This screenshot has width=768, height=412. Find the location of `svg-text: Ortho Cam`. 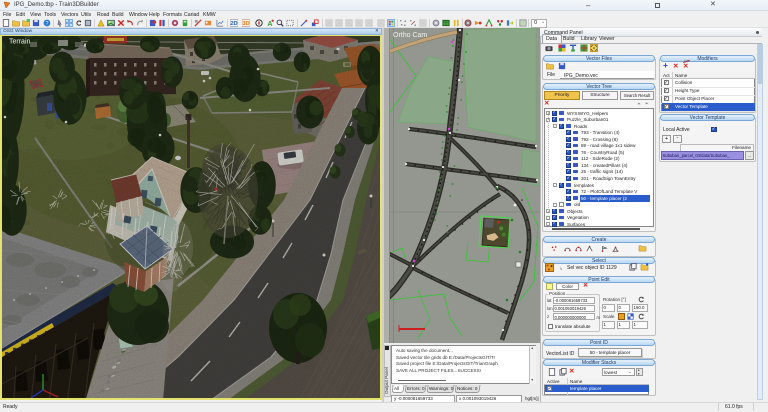

svg-text: Ortho Cam is located at coordinates (410, 35).